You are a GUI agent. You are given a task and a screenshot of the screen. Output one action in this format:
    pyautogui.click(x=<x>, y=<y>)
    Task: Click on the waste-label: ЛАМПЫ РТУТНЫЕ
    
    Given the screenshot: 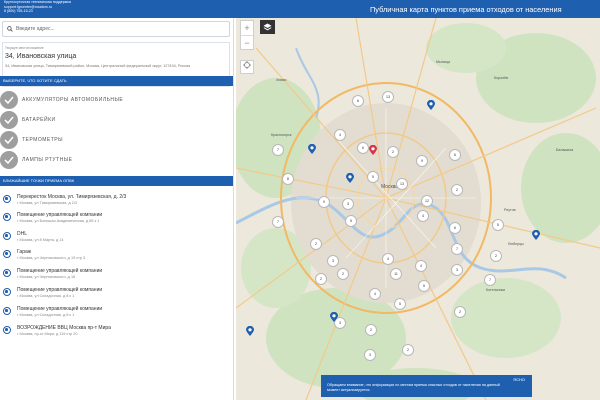 What is the action you would take?
    pyautogui.click(x=47, y=160)
    